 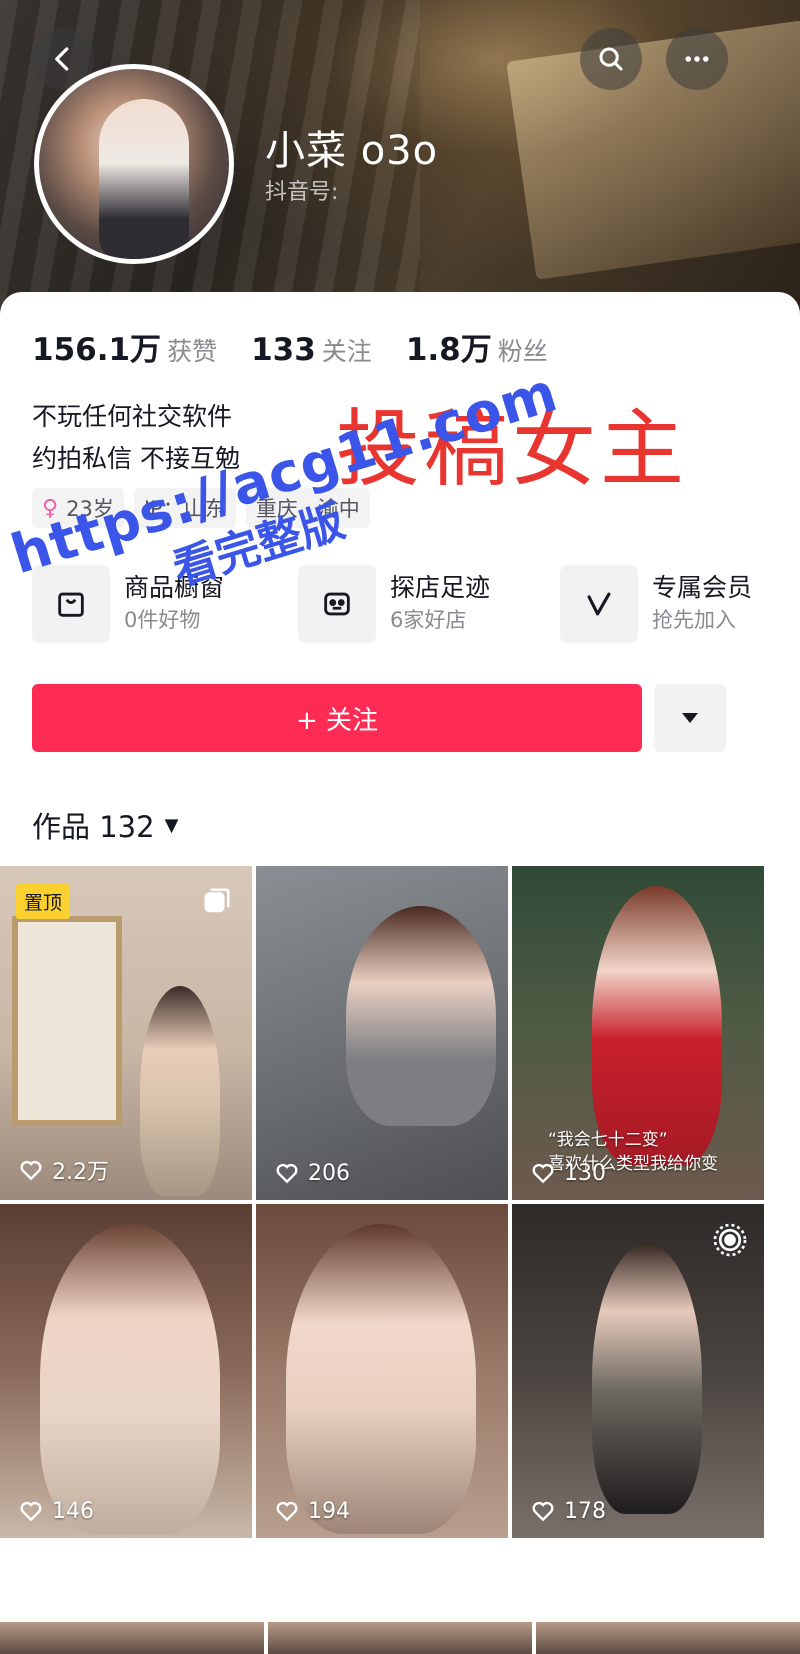 What do you see at coordinates (337, 604) in the screenshot?
I see `shop-icon` at bounding box center [337, 604].